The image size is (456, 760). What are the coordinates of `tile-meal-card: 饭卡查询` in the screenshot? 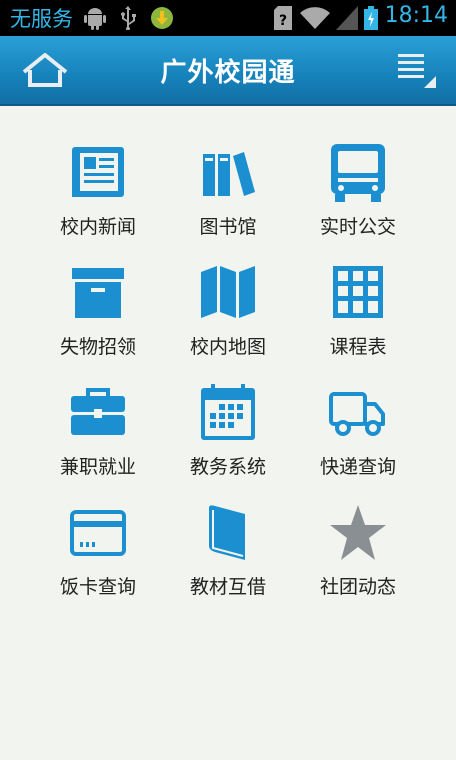 It's located at (98, 554).